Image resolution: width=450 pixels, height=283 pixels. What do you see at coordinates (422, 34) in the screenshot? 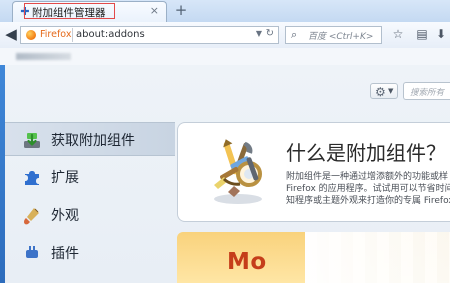
I see `library-icon: ▤` at bounding box center [422, 34].